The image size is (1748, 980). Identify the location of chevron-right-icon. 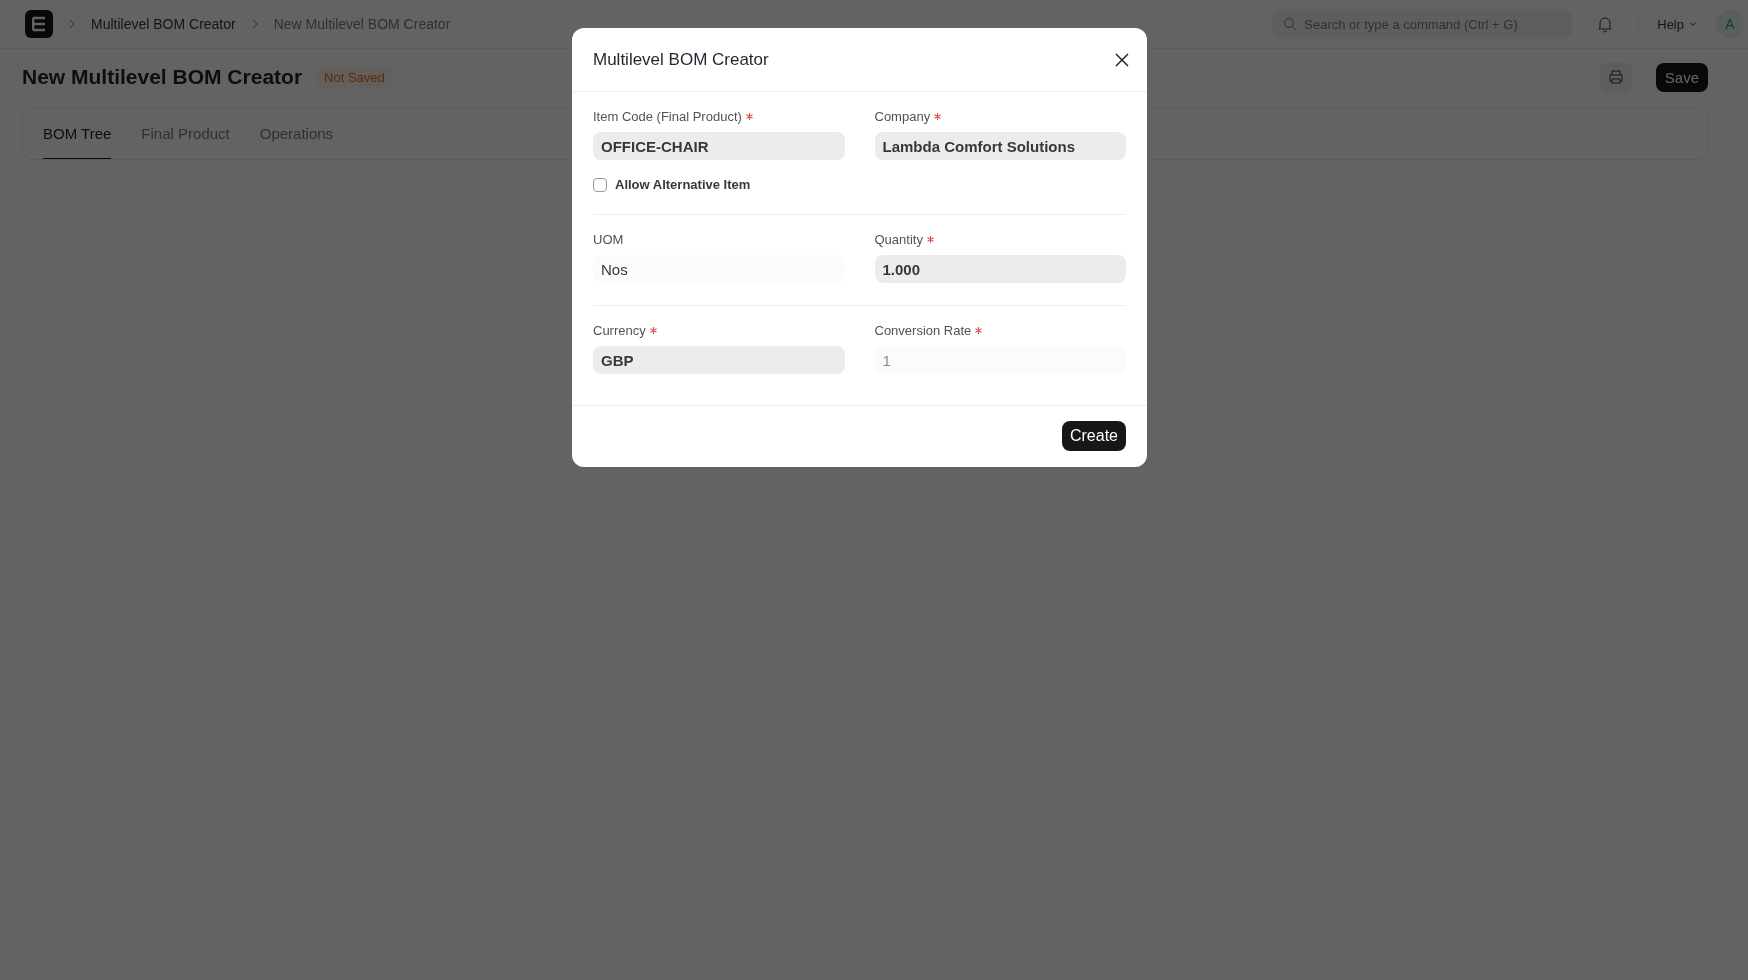
(72, 24).